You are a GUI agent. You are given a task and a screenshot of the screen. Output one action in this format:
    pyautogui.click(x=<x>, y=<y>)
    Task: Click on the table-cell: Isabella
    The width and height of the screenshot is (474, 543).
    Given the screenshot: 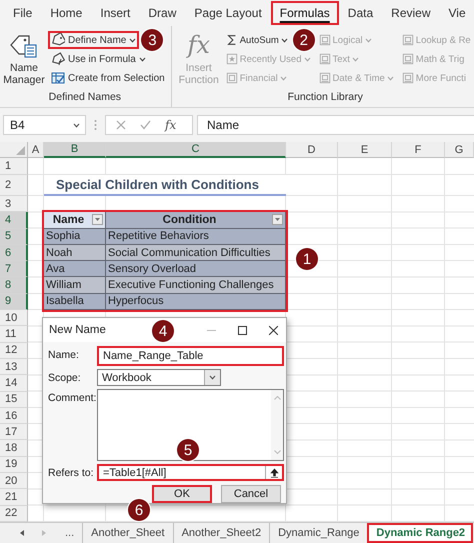 What is the action you would take?
    pyautogui.click(x=75, y=302)
    